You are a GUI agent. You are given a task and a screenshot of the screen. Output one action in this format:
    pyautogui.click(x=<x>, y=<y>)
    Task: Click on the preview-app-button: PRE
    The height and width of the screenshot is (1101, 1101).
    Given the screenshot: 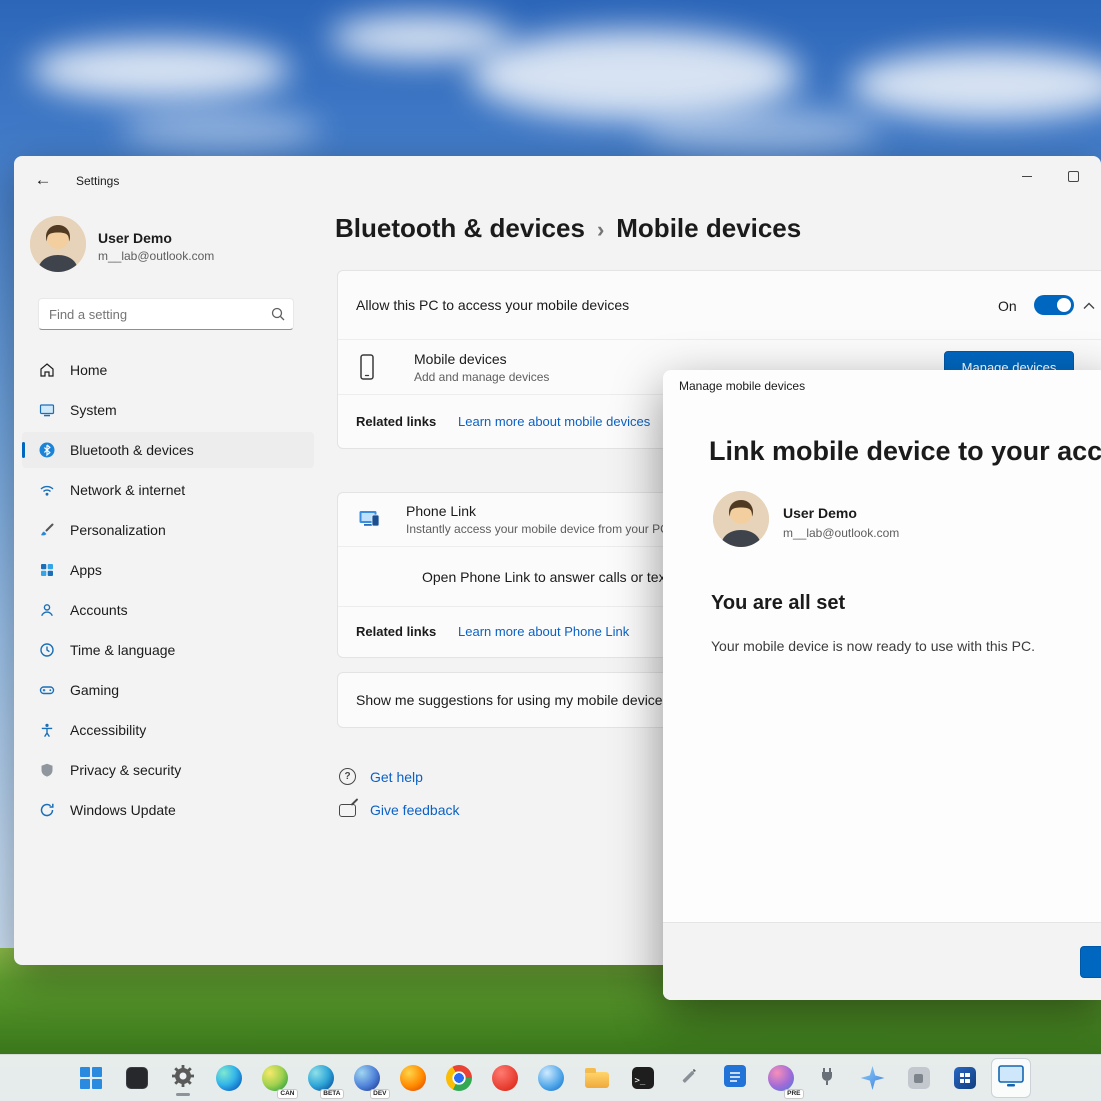 What is the action you would take?
    pyautogui.click(x=783, y=1079)
    